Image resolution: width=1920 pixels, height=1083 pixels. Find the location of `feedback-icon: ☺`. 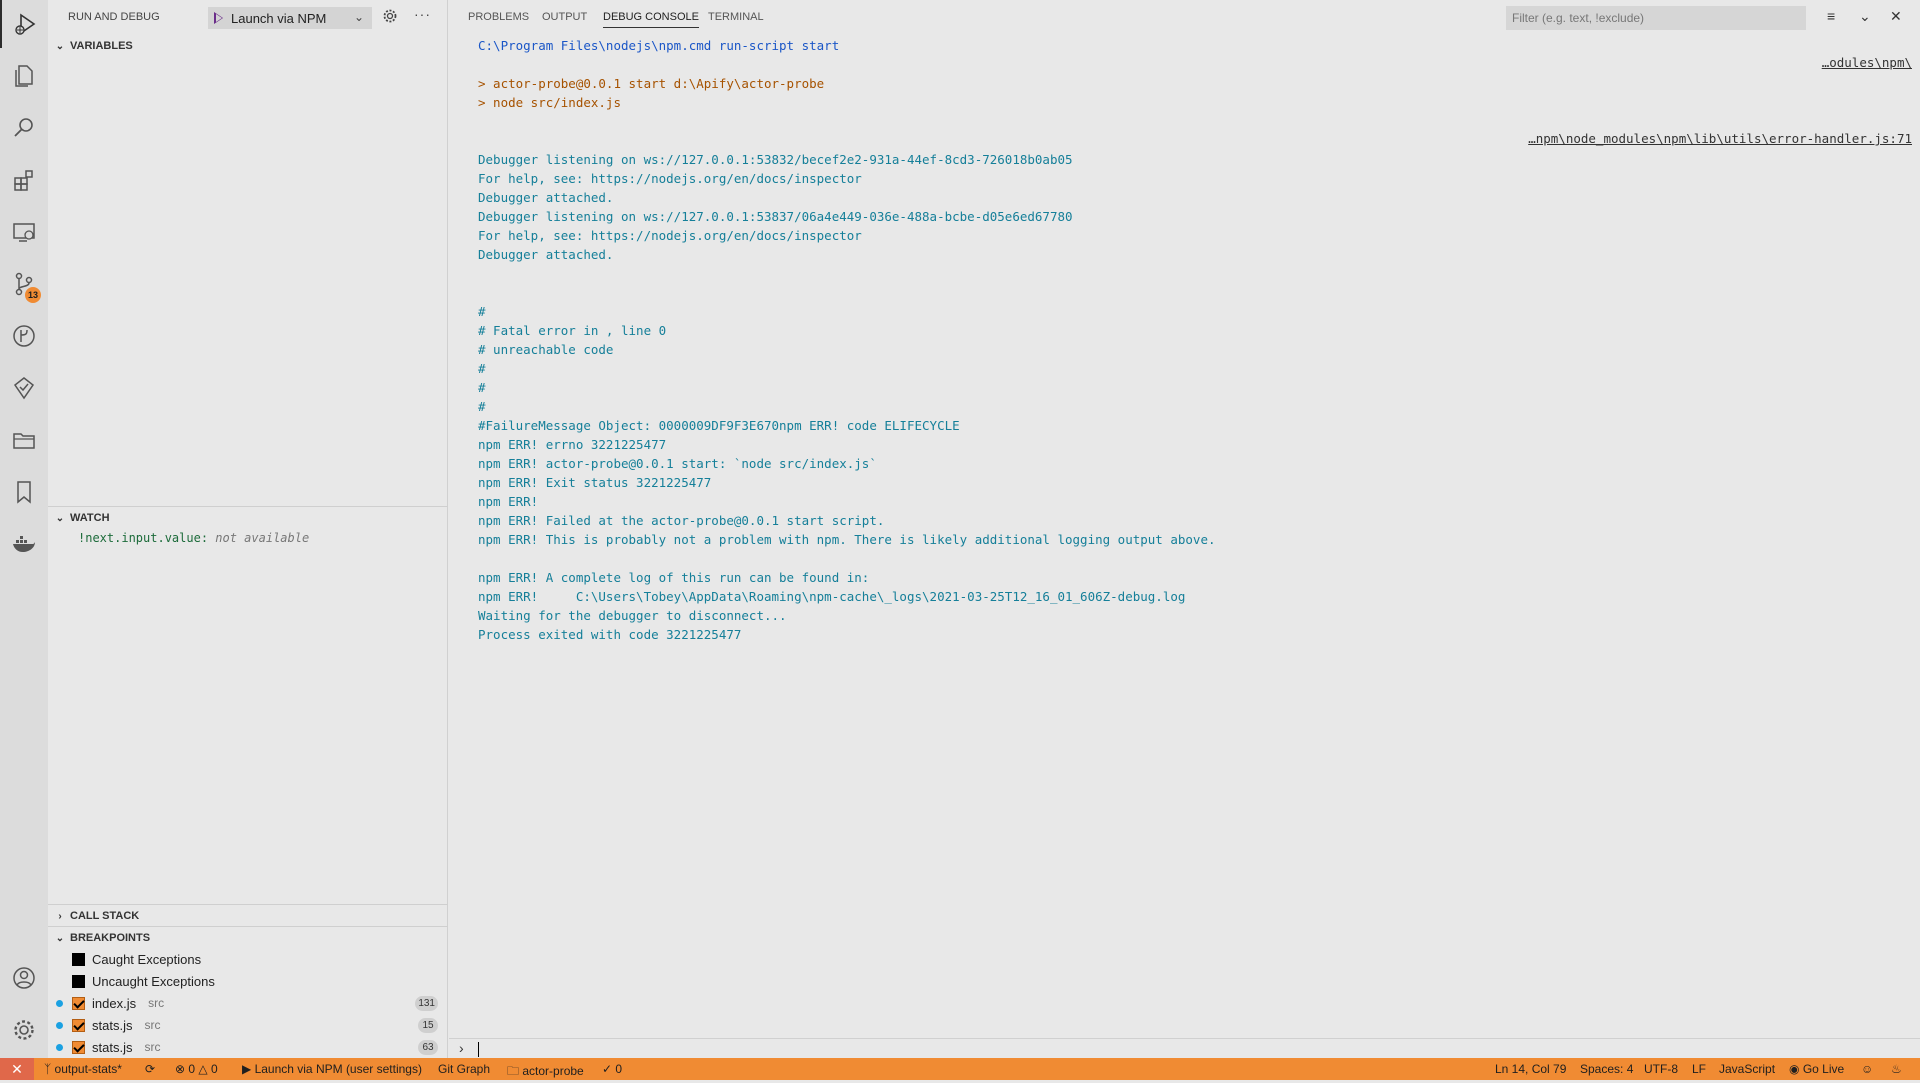

feedback-icon: ☺ is located at coordinates (1867, 1069).